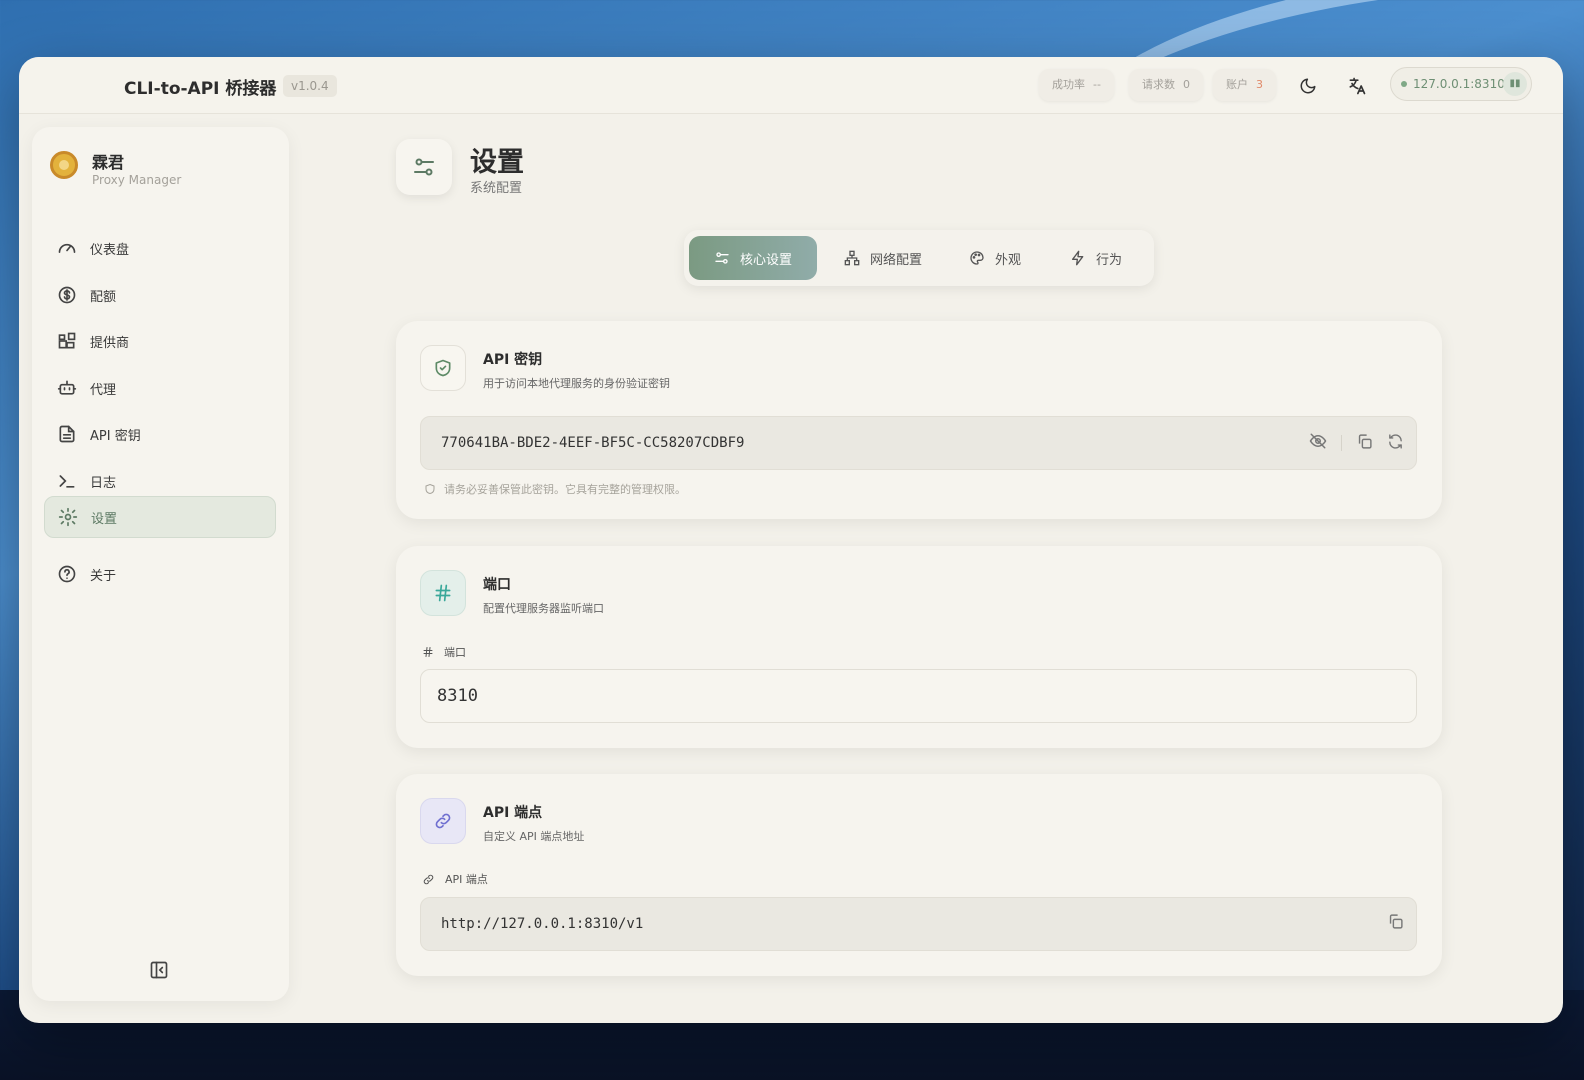 Image resolution: width=1584 pixels, height=1080 pixels. What do you see at coordinates (565, 489) in the screenshot?
I see `hint-text: 请务必妥善保管此密钥。它具有完整的管理权限。` at bounding box center [565, 489].